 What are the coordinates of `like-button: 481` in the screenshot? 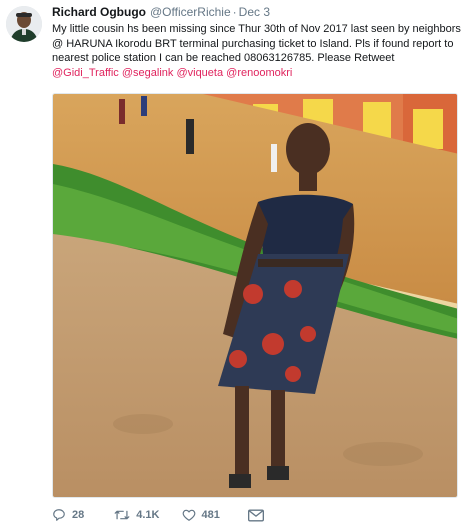 It's located at (201, 515).